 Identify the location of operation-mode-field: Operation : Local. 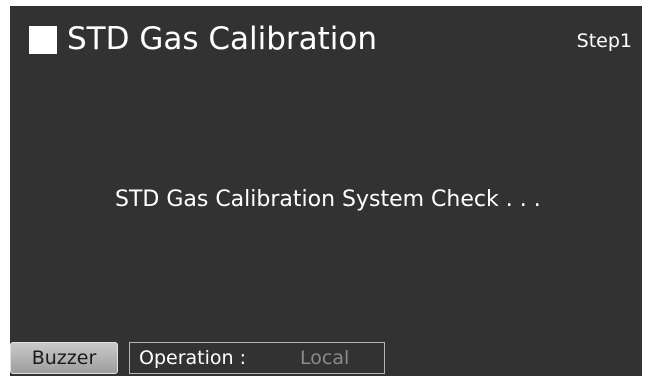
(257, 358).